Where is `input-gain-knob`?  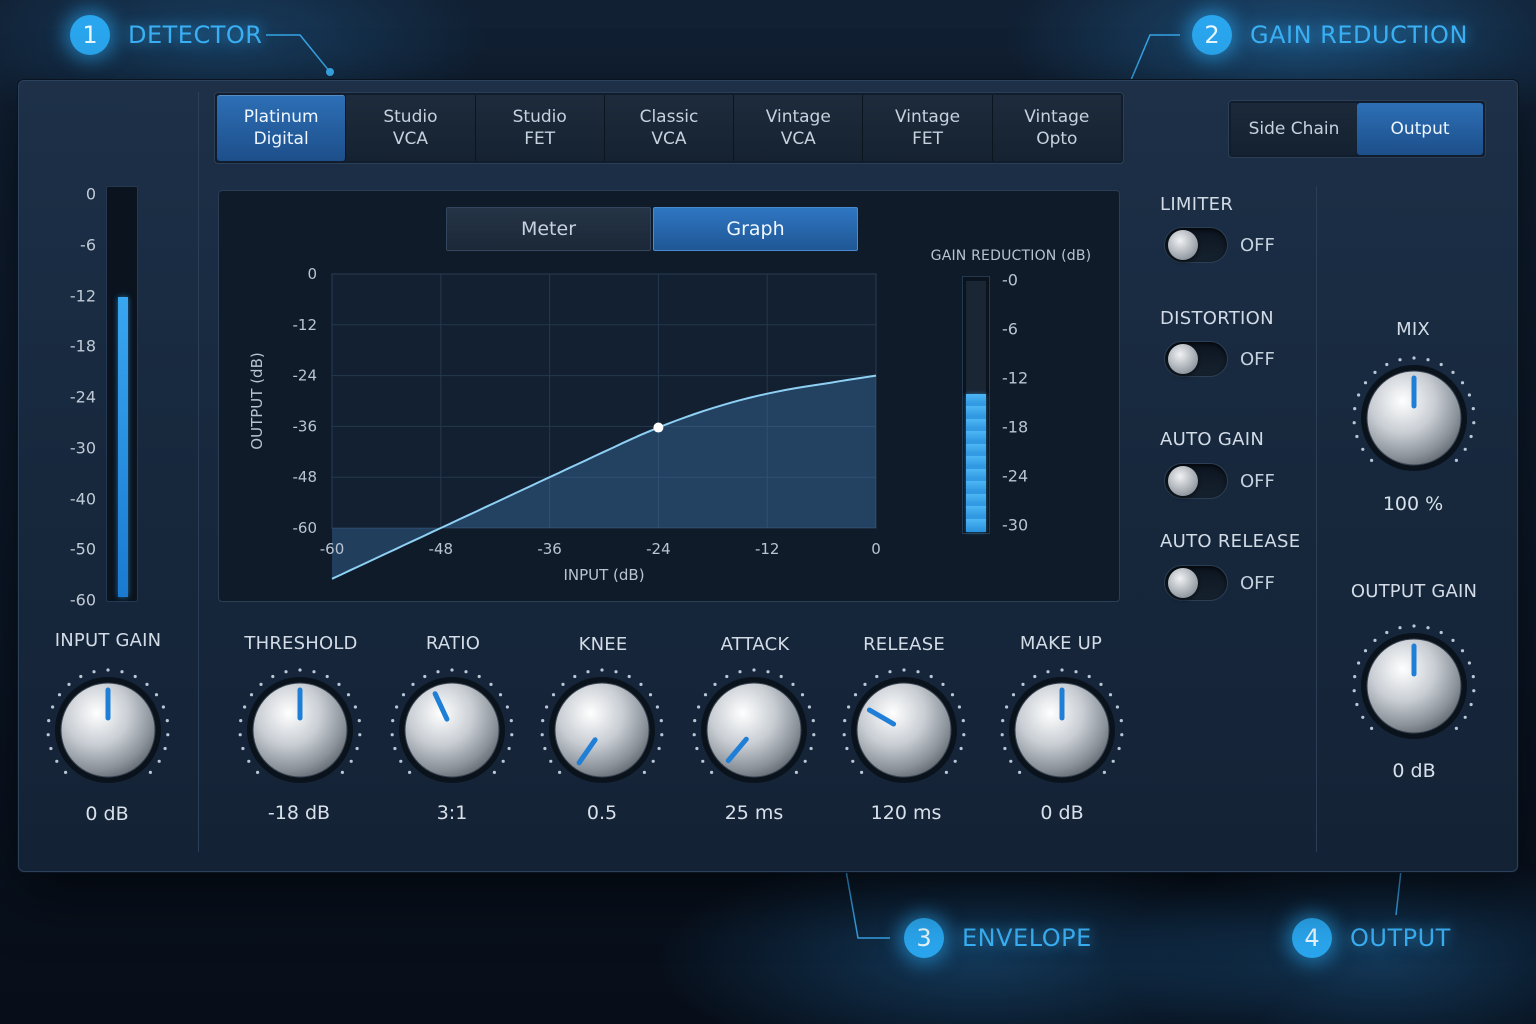 input-gain-knob is located at coordinates (108, 730).